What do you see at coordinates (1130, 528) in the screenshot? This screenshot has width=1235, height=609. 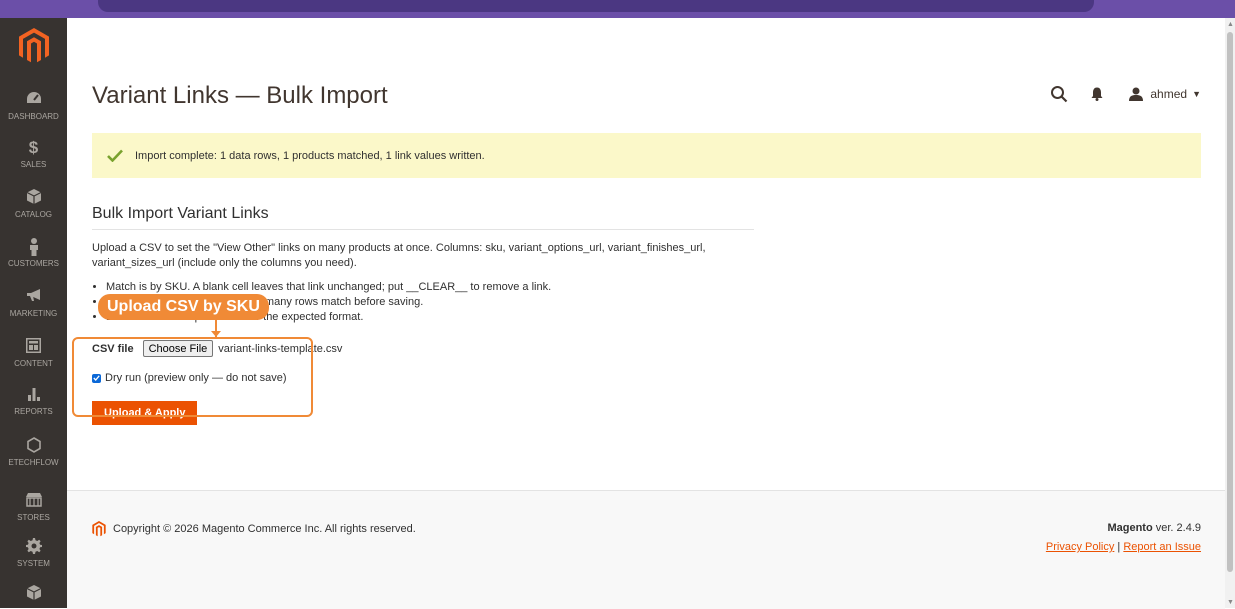 I see `brand-name: Magento` at bounding box center [1130, 528].